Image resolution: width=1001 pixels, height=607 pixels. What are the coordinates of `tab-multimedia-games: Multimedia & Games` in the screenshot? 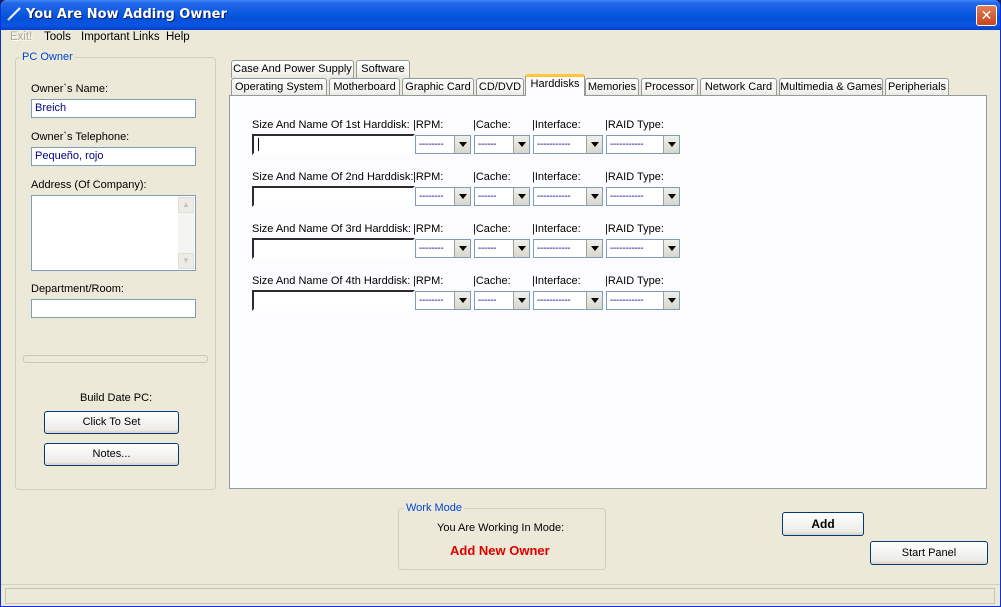 It's located at (831, 87).